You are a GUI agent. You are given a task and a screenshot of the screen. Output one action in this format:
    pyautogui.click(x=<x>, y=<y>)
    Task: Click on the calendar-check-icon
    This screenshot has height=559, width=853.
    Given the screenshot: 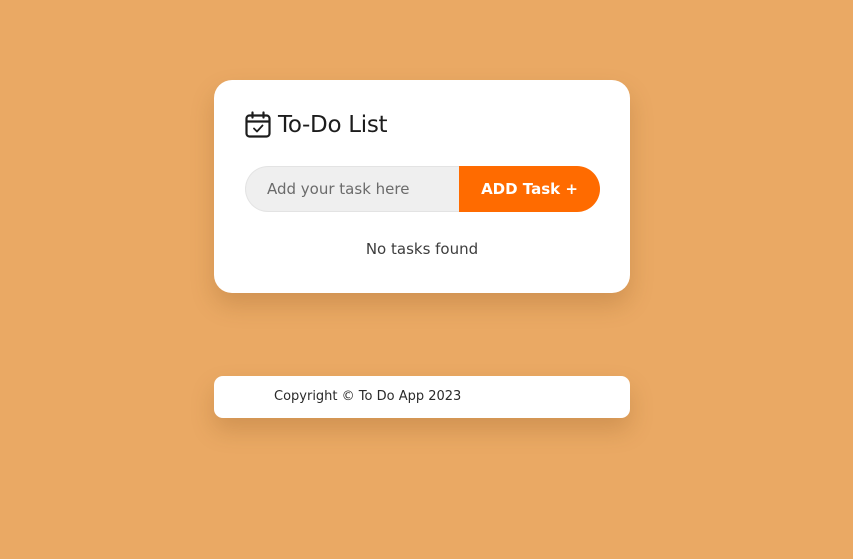 What is the action you would take?
    pyautogui.click(x=258, y=125)
    